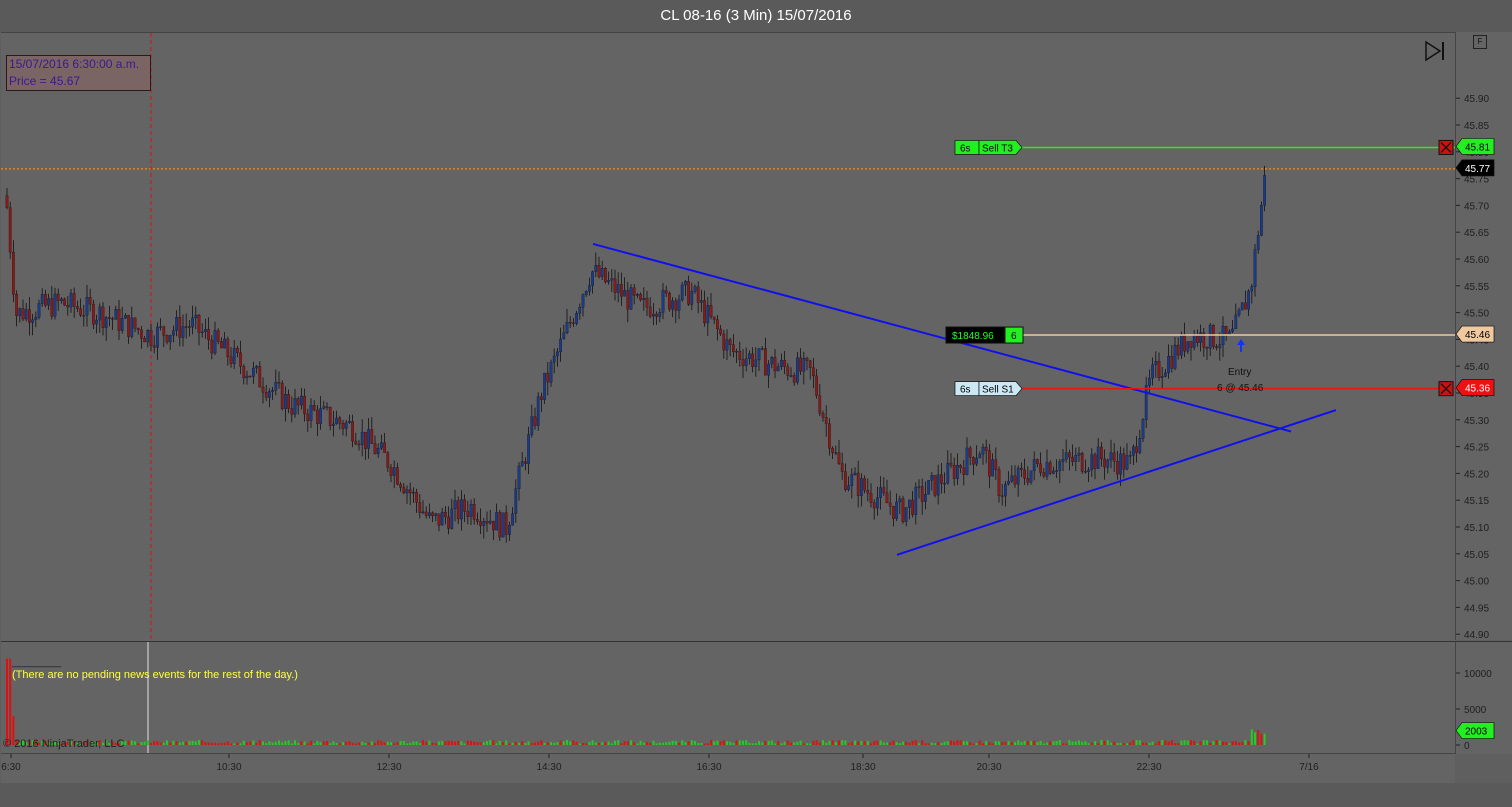 This screenshot has height=807, width=1512. Describe the element at coordinates (1480, 42) in the screenshot. I see `f-button: F` at that location.